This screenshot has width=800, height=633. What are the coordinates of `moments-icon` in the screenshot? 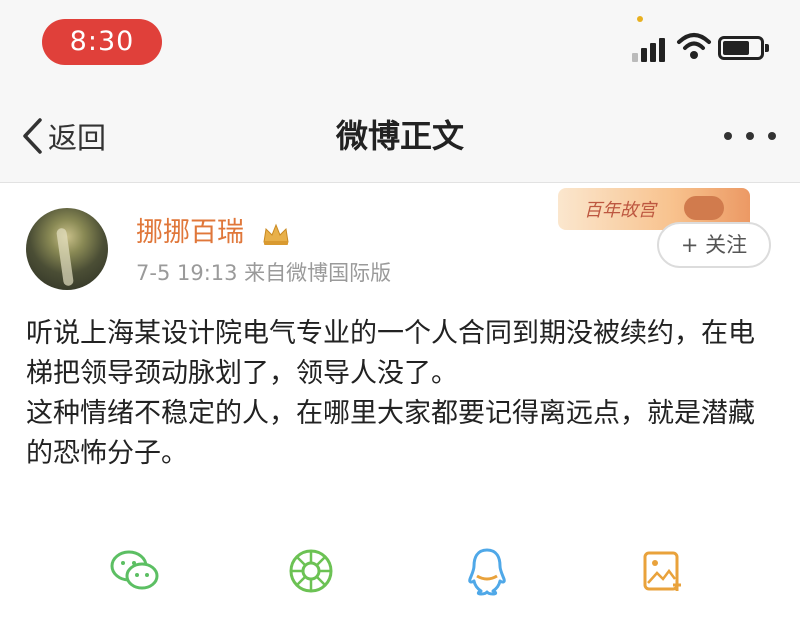 It's located at (311, 571).